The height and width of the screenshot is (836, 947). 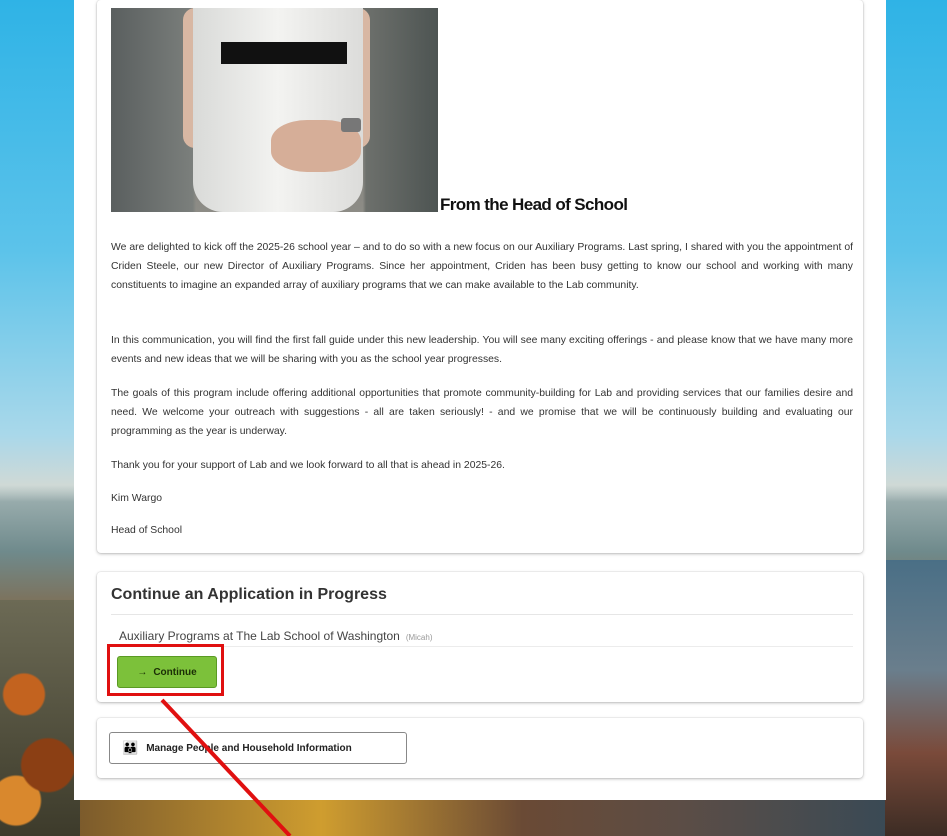 What do you see at coordinates (274, 110) in the screenshot?
I see `head-of-school-photo` at bounding box center [274, 110].